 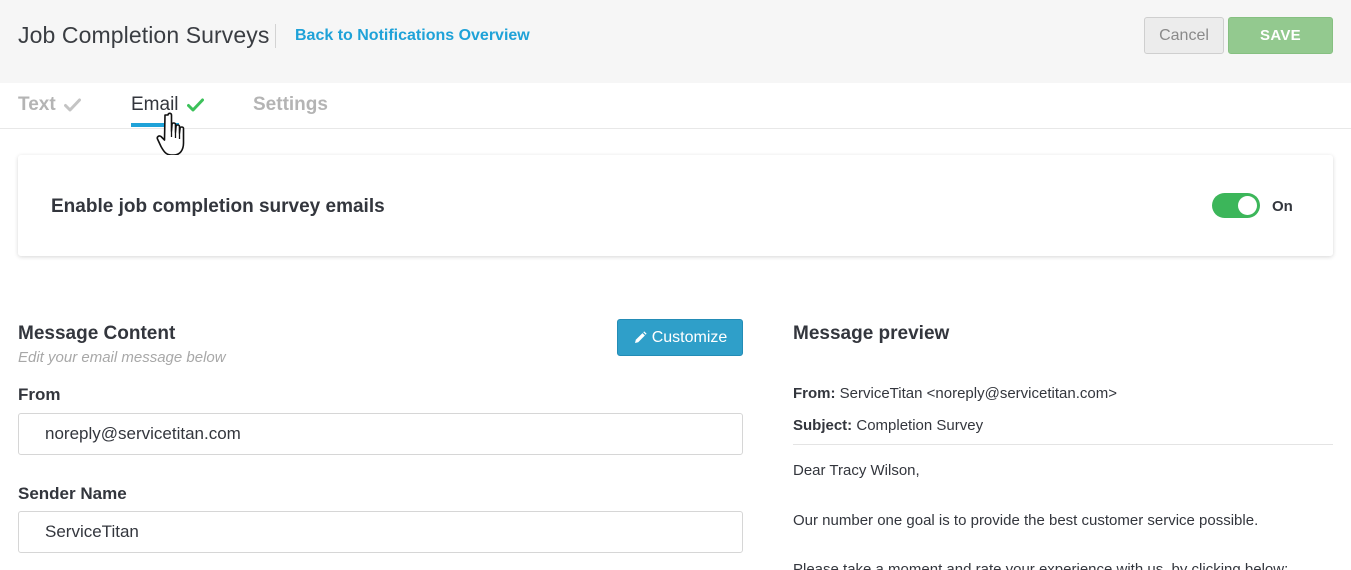 What do you see at coordinates (1280, 35) in the screenshot?
I see `save-button: SAVE` at bounding box center [1280, 35].